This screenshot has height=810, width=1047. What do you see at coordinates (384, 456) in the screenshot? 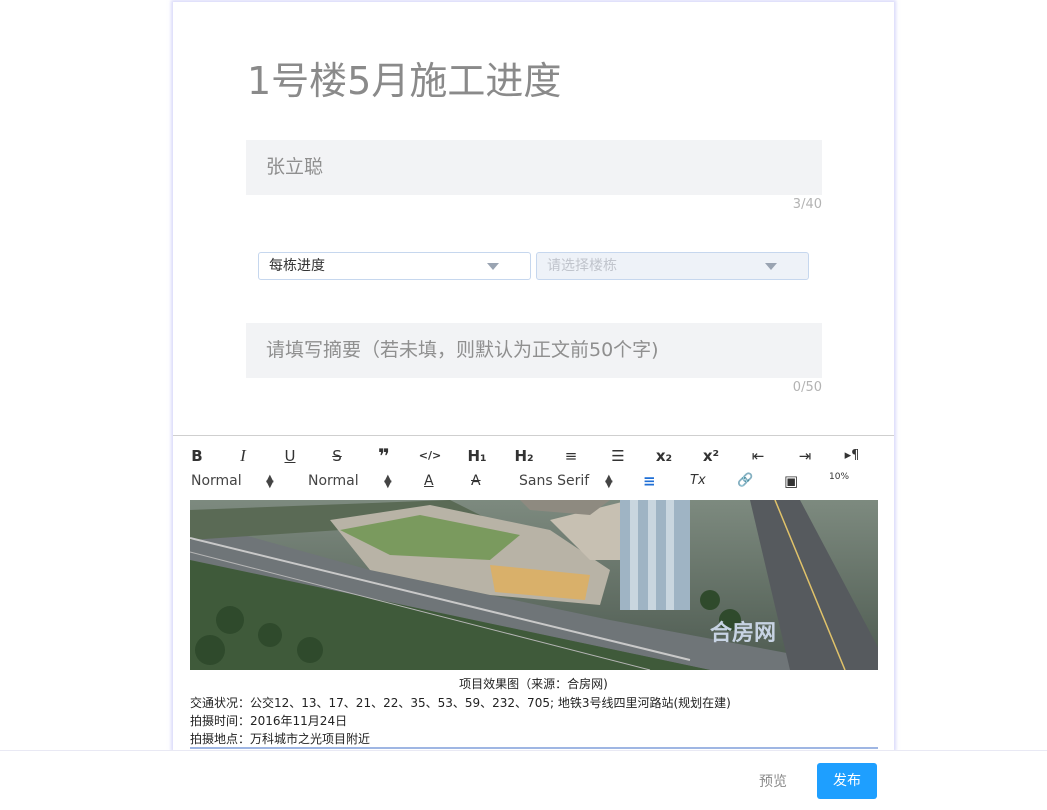
I see `blockquote-icon: ❞` at bounding box center [384, 456].